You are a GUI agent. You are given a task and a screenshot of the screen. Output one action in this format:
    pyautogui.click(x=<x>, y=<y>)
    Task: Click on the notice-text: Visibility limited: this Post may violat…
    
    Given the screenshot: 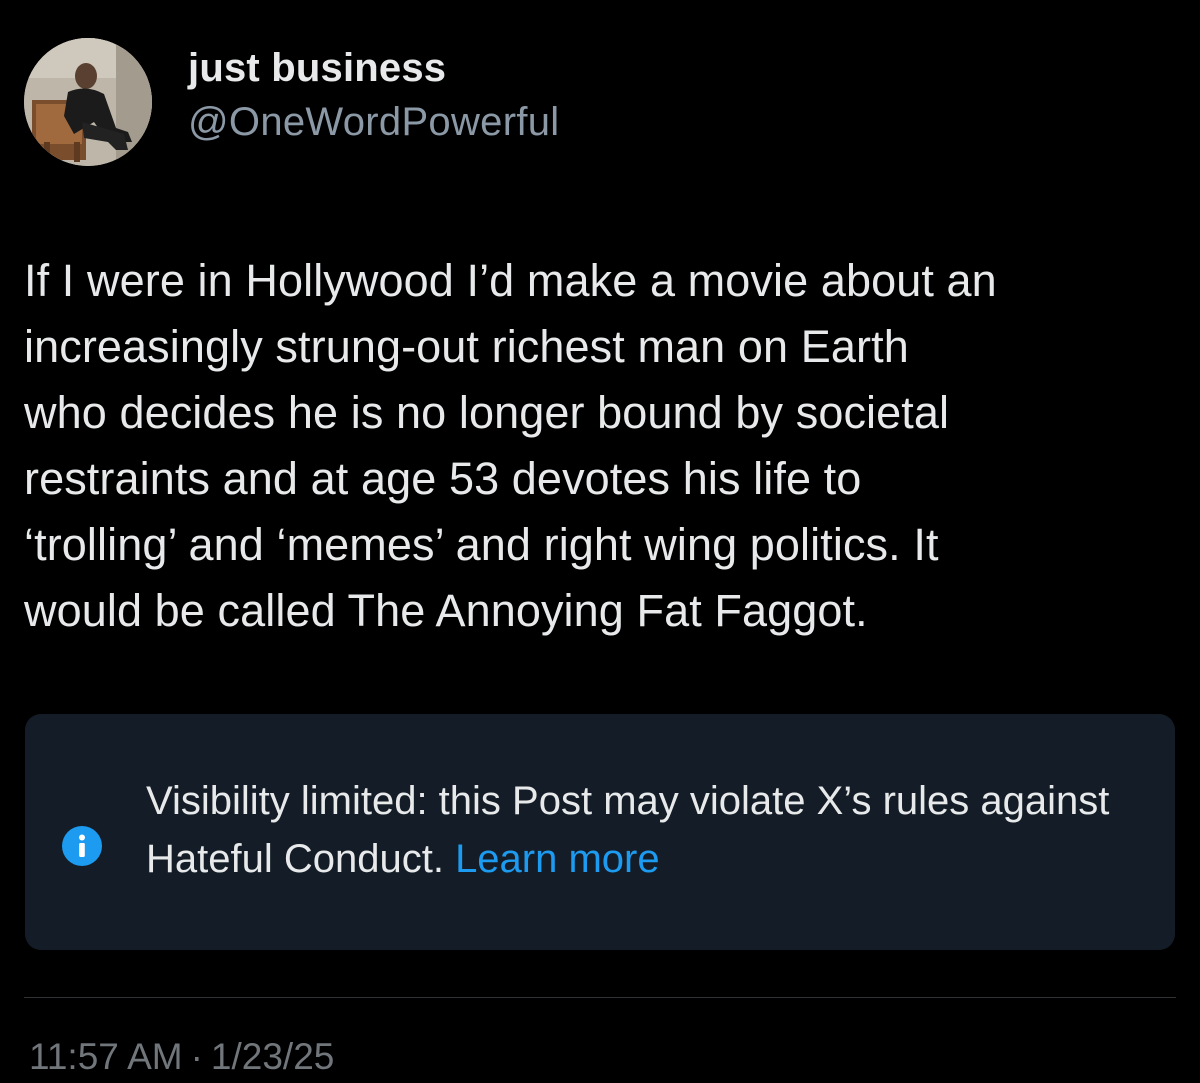 What is the action you would take?
    pyautogui.click(x=651, y=830)
    